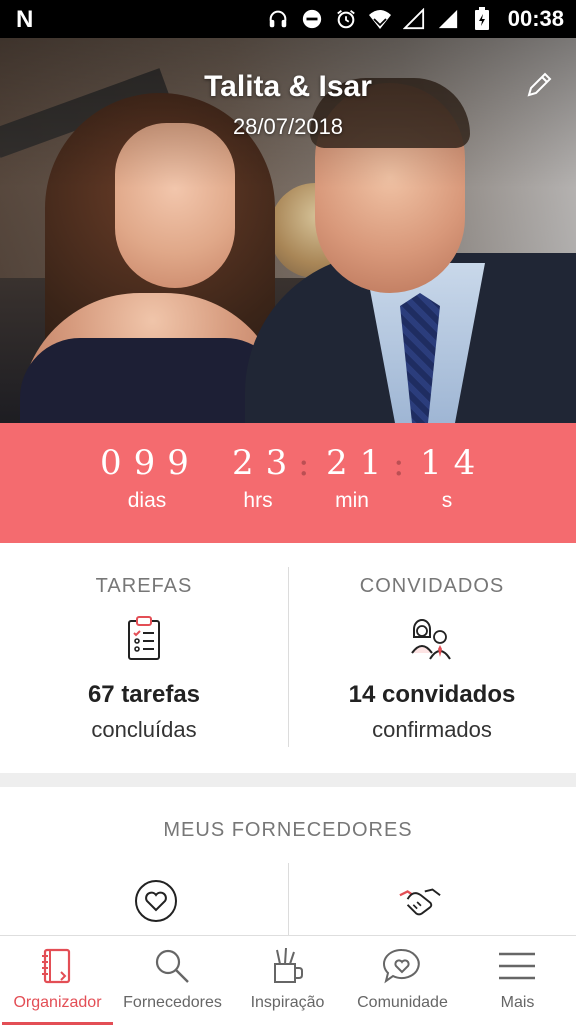 The image size is (576, 1025). I want to click on notebook-icon, so click(56, 966).